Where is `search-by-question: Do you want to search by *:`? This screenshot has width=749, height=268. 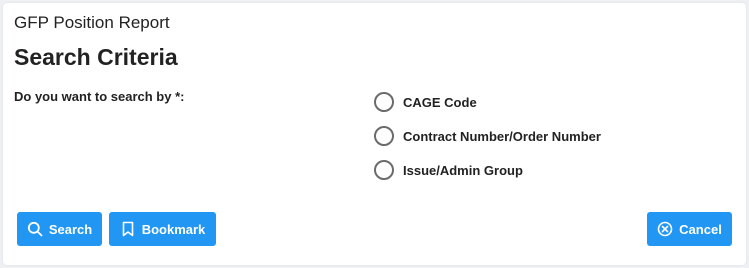 search-by-question: Do you want to search by *: is located at coordinates (99, 96).